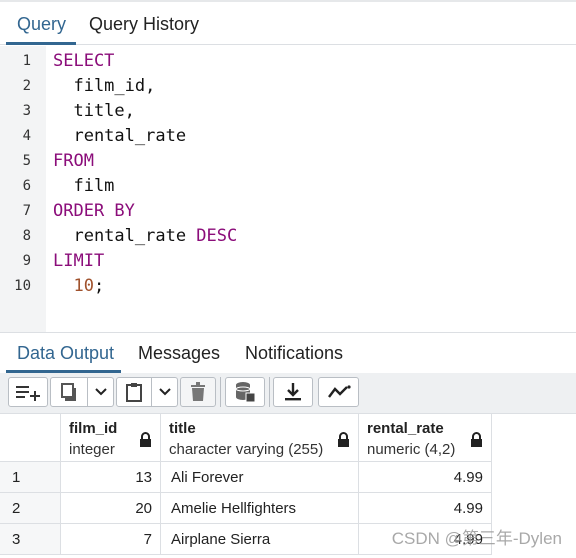  I want to click on add-row-button, so click(28, 392).